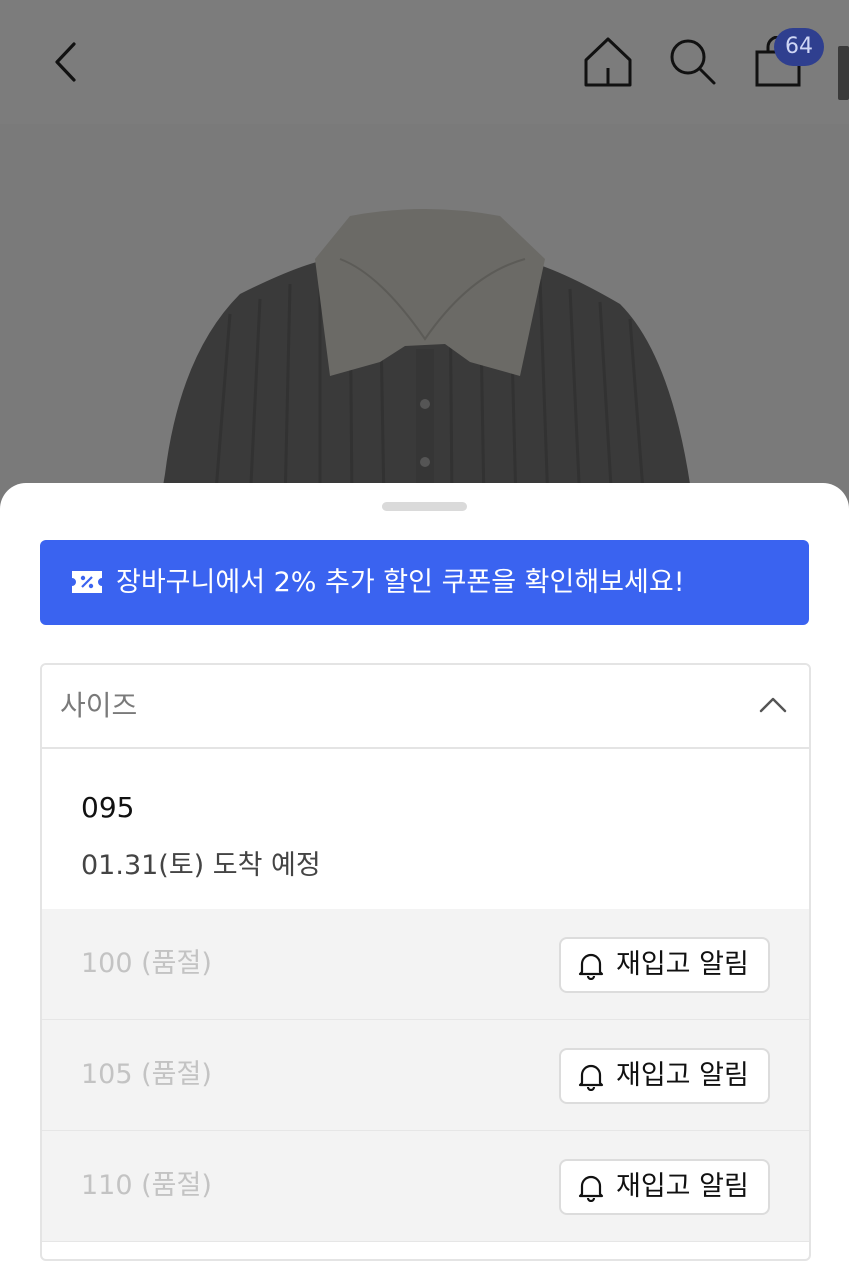 This screenshot has width=849, height=1284. I want to click on coupon-banner-text: 장바구니에서 2% 추가 할인 쿠폰을 확인해보세요!, so click(400, 582).